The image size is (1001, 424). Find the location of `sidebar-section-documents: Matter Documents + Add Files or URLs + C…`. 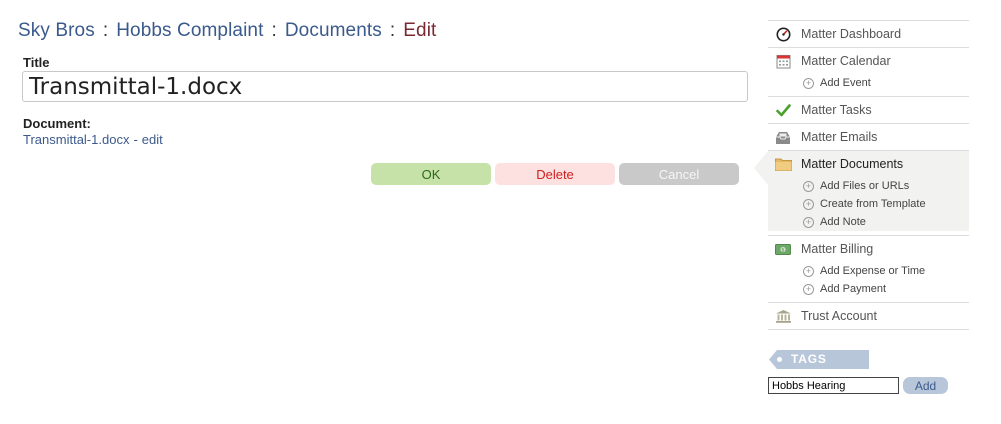

sidebar-section-documents: Matter Documents + Add Files or URLs + C… is located at coordinates (861, 190).